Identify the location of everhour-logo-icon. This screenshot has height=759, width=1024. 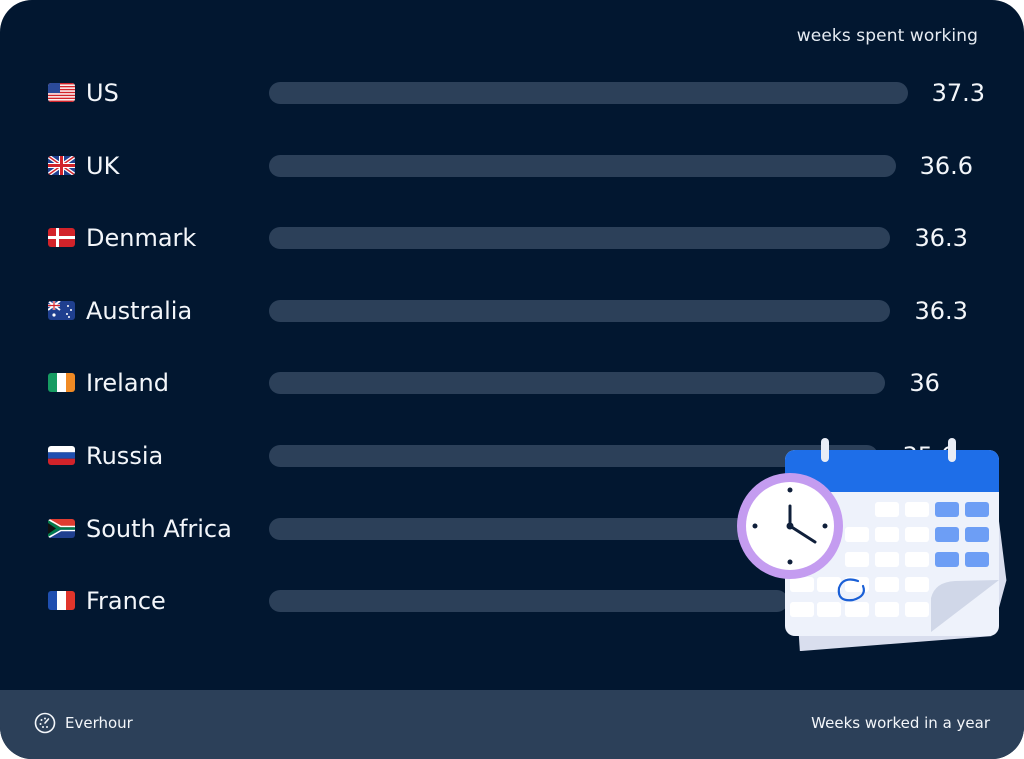
(45, 723).